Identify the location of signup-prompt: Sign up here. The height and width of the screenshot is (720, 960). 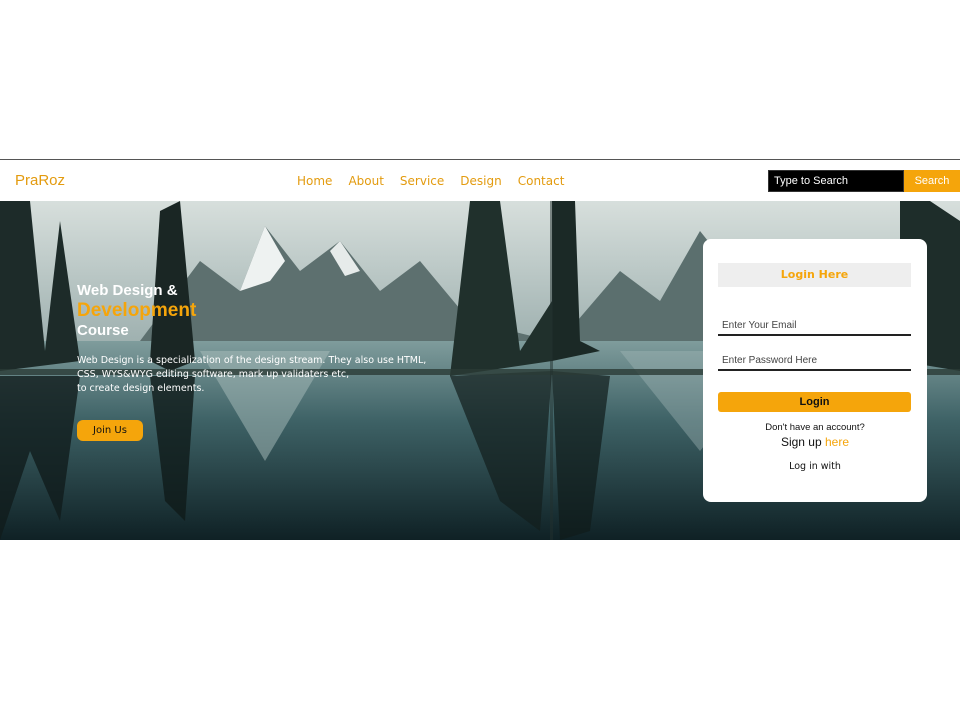
(815, 442).